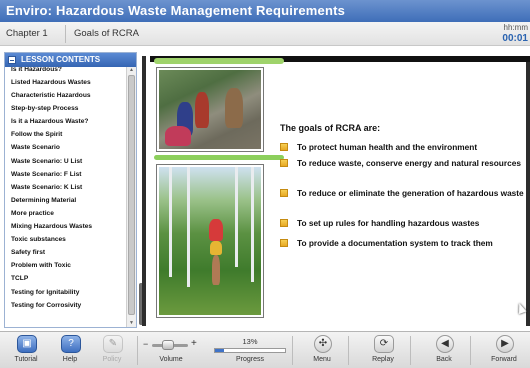 The image size is (530, 368). What do you see at coordinates (178, 136) in the screenshot?
I see `backpack` at bounding box center [178, 136].